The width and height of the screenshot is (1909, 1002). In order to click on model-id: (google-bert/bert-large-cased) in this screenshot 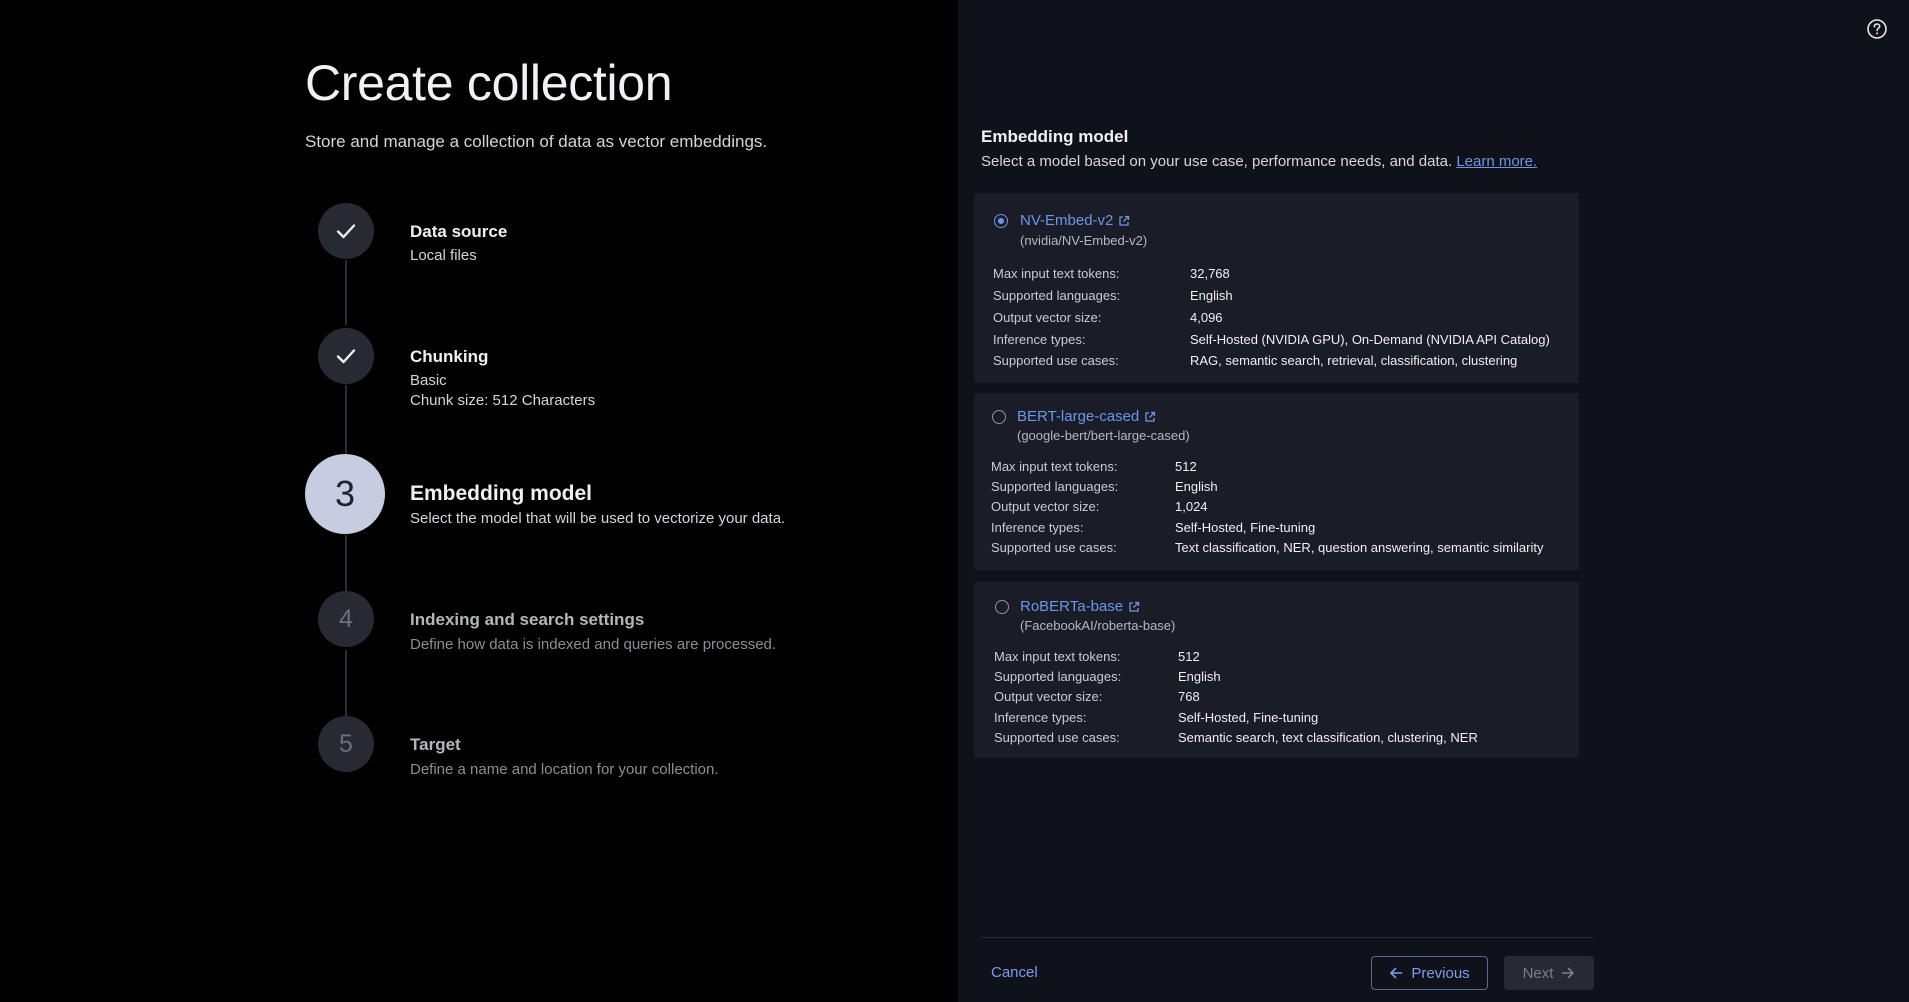, I will do `click(1103, 435)`.